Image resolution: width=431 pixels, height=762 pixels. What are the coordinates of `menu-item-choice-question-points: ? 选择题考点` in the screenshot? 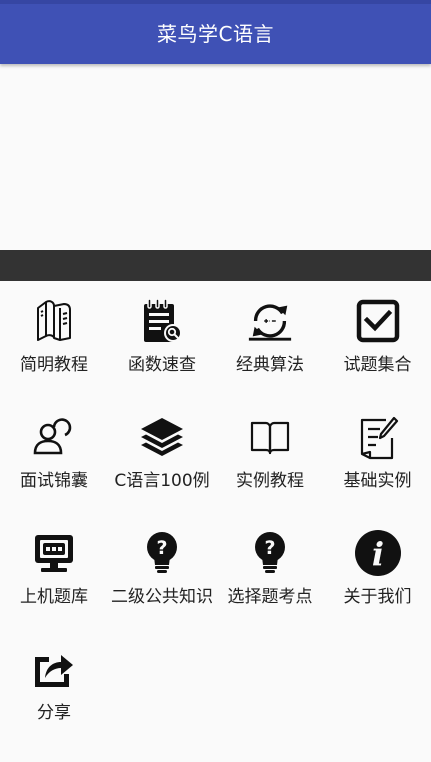 It's located at (270, 571).